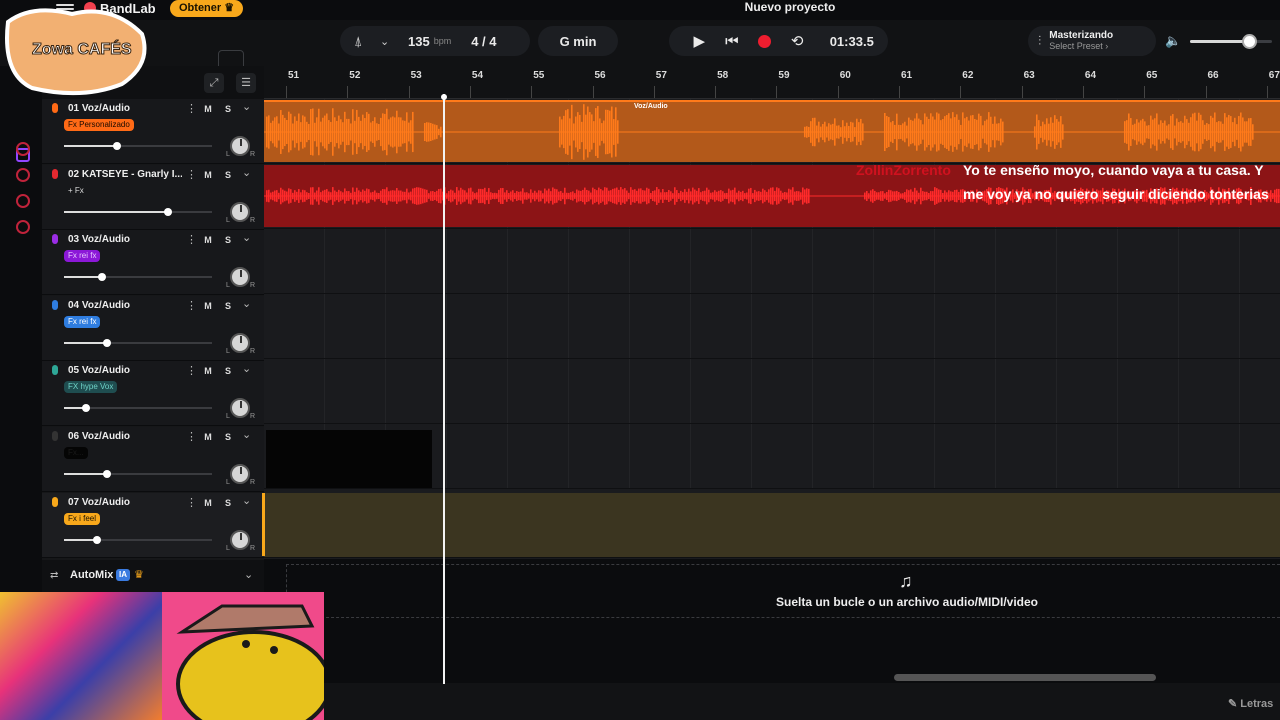 This screenshot has width=1280, height=720. I want to click on record-button, so click(764, 41).